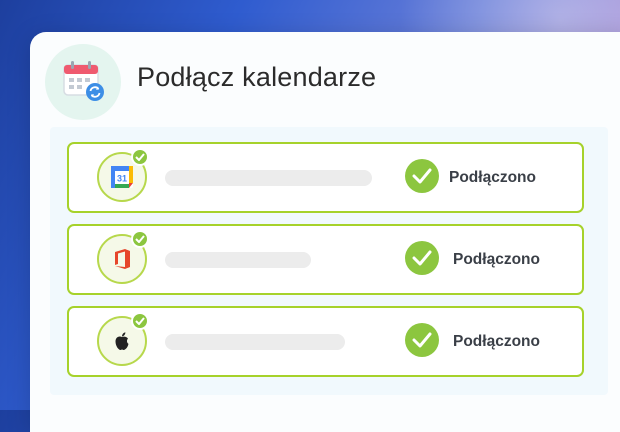  What do you see at coordinates (257, 77) in the screenshot?
I see `page-title: Podłącz kalendarze` at bounding box center [257, 77].